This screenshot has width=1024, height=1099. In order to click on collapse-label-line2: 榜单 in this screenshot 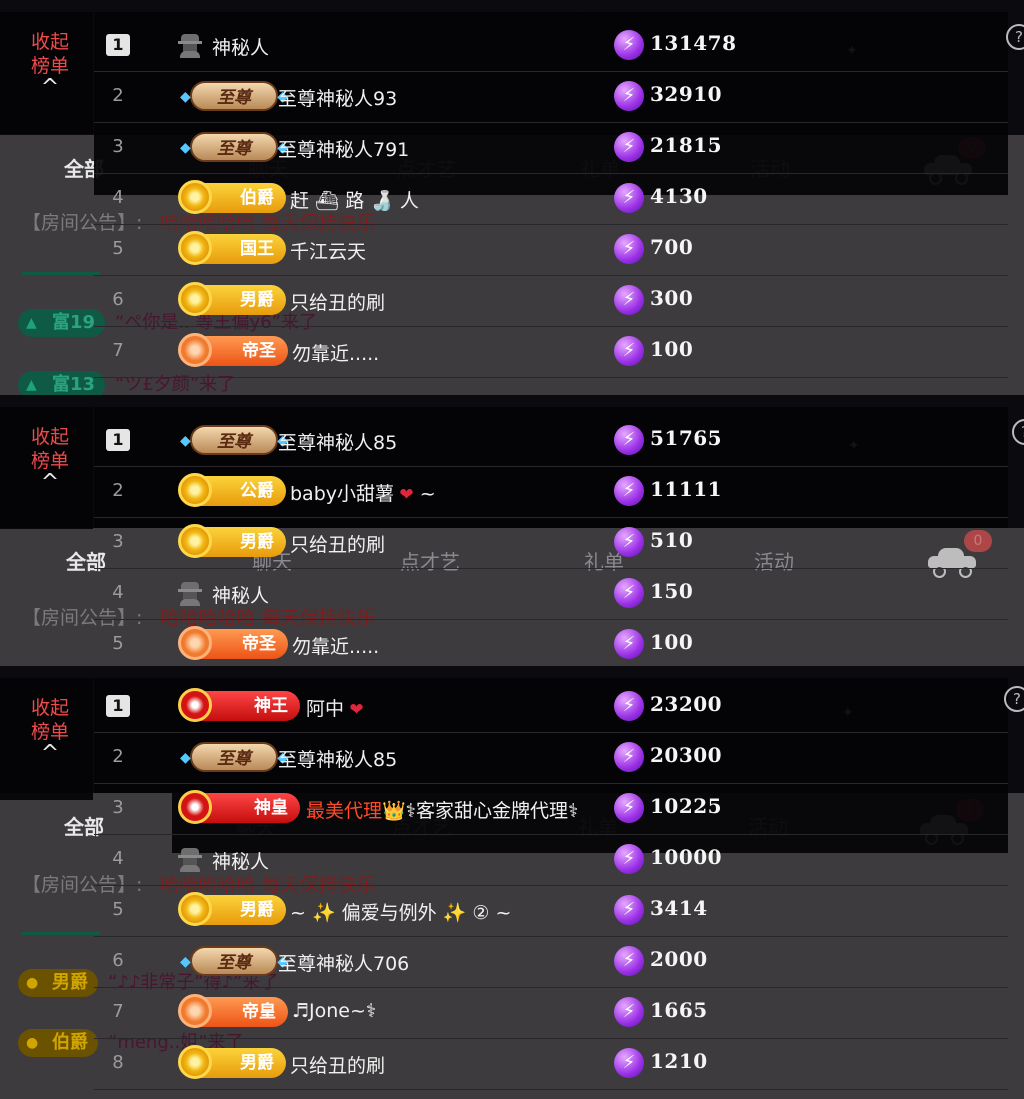, I will do `click(49, 732)`.